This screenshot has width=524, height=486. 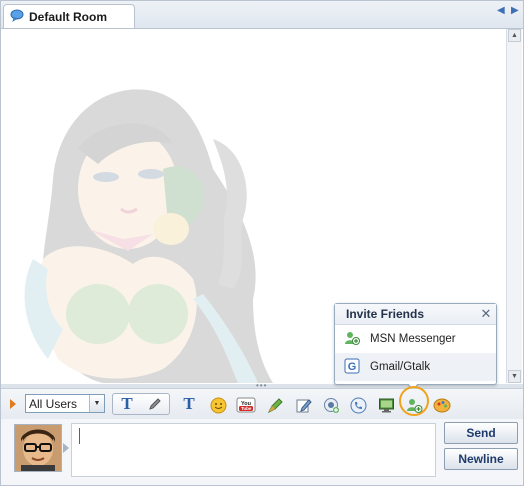 What do you see at coordinates (246, 408) in the screenshot?
I see `svg-text: Tube` at bounding box center [246, 408].